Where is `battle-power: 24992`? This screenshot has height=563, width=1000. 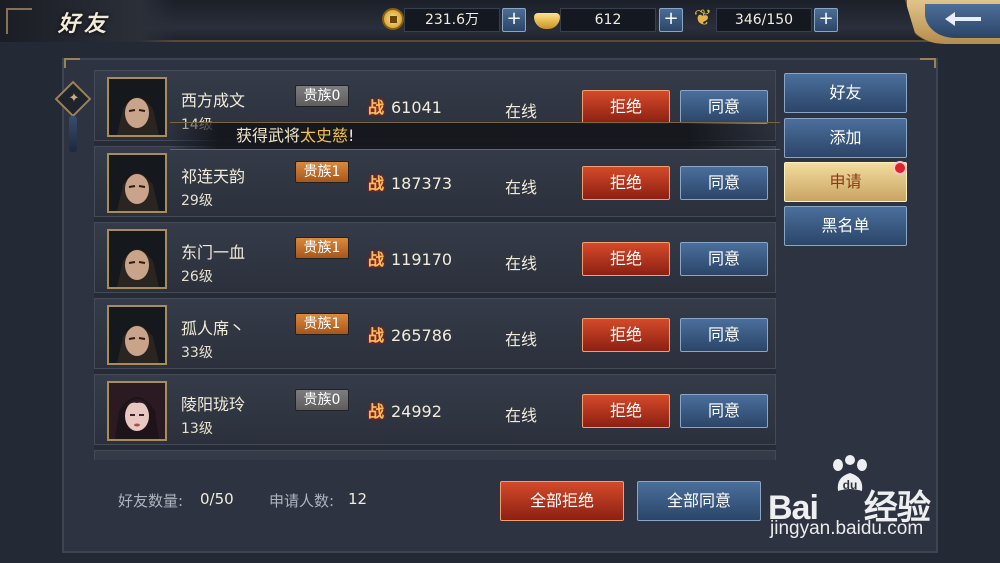
battle-power: 24992 is located at coordinates (416, 411).